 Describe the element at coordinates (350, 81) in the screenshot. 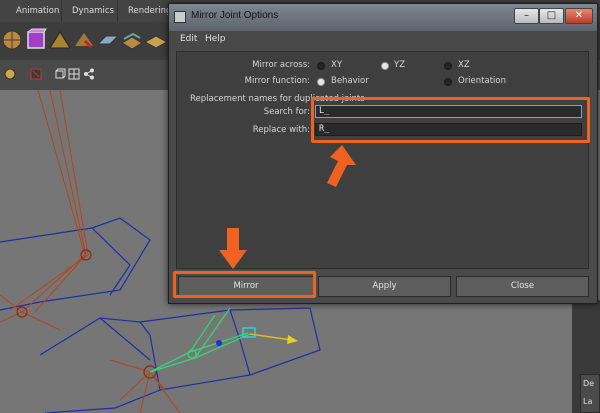

I see `radio-behavior-label: Behavior` at that location.